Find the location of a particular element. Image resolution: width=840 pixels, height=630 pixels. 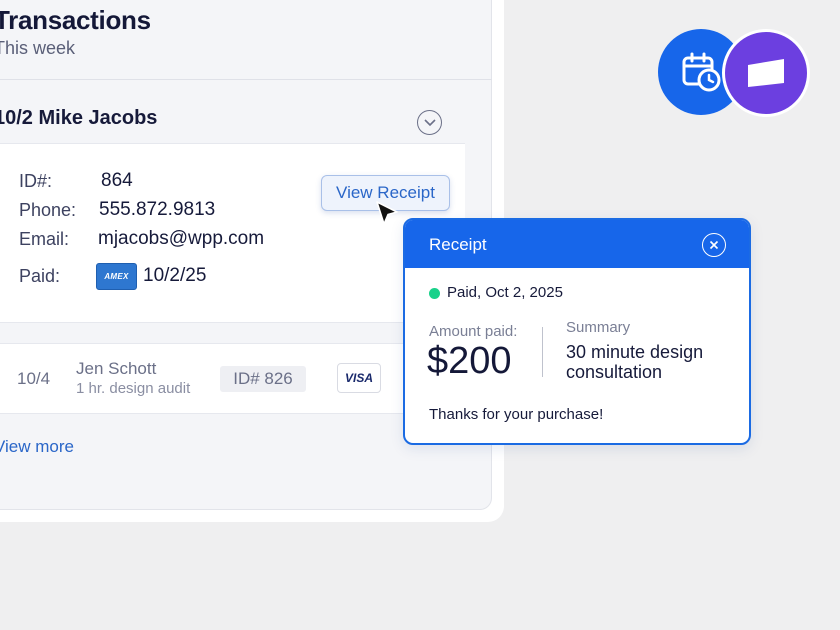

paid-value: 10/2/25 is located at coordinates (175, 275).